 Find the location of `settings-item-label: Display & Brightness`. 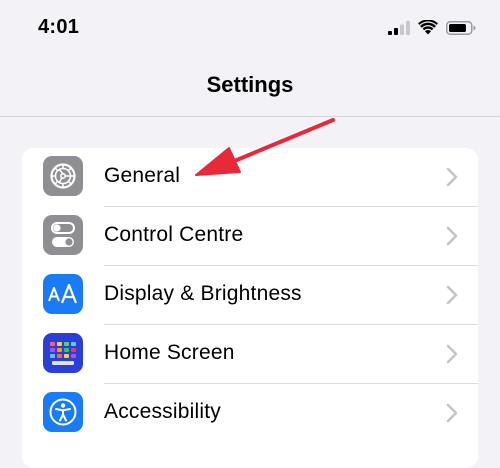

settings-item-label: Display & Brightness is located at coordinates (203, 293).